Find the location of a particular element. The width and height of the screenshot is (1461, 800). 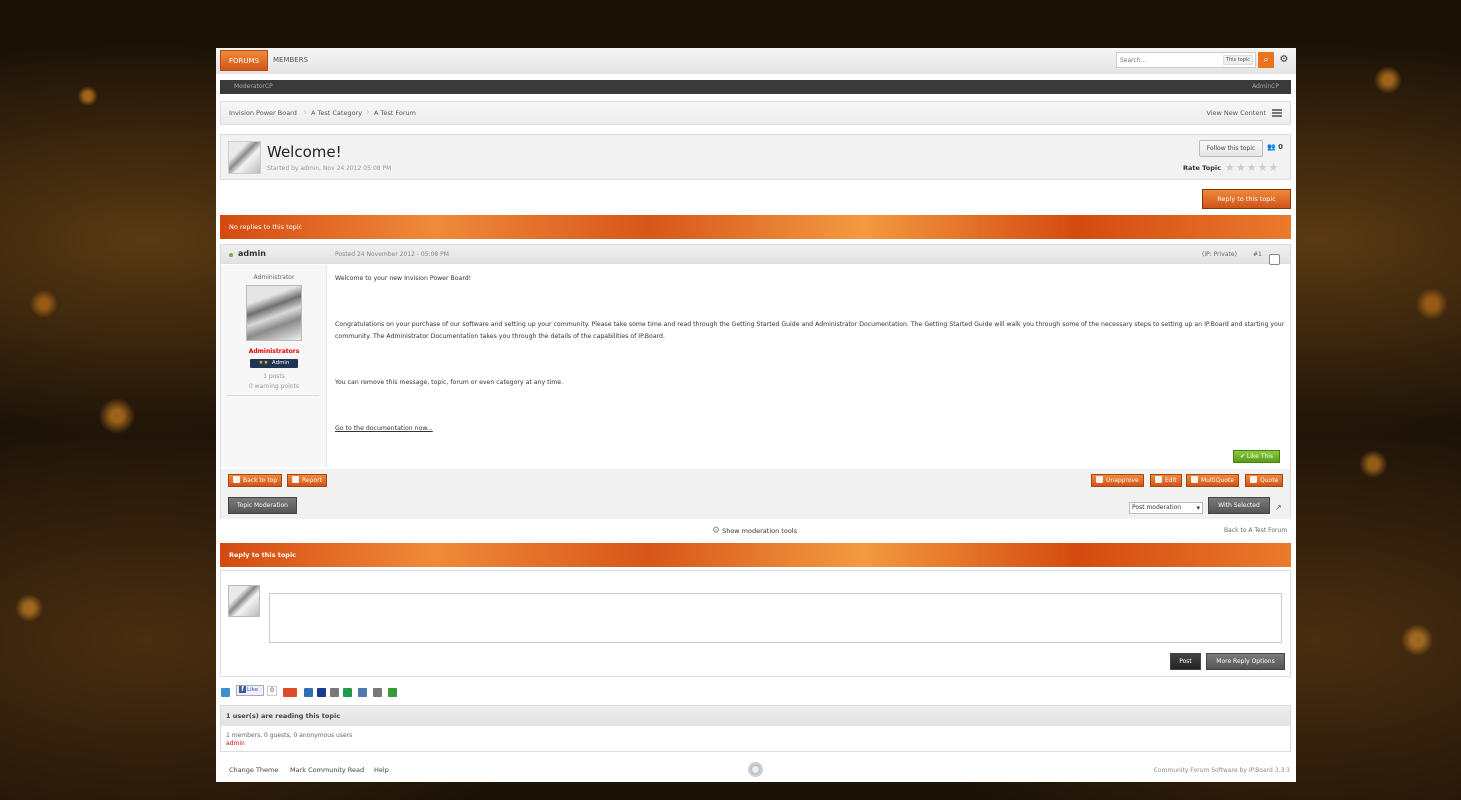

arrow-icon: ↗ is located at coordinates (1278, 507).